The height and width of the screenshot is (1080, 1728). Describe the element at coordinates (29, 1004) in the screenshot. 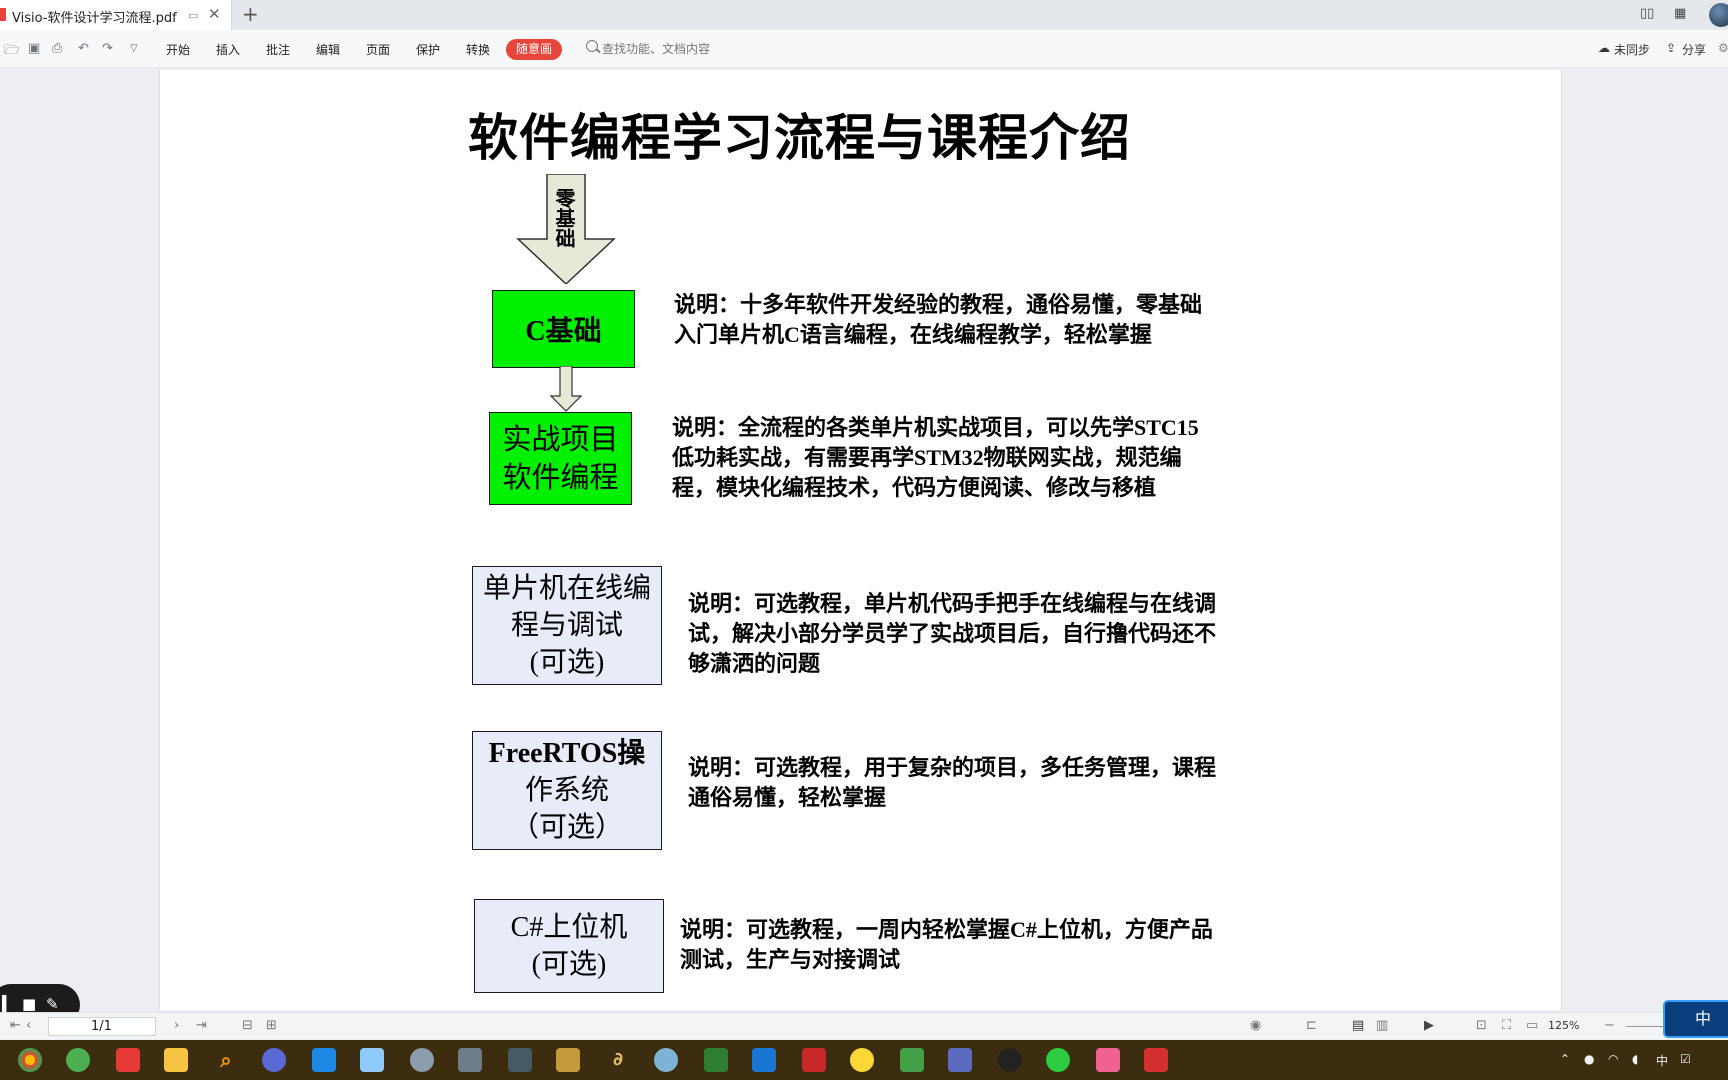

I see `stop-icon: ■` at that location.